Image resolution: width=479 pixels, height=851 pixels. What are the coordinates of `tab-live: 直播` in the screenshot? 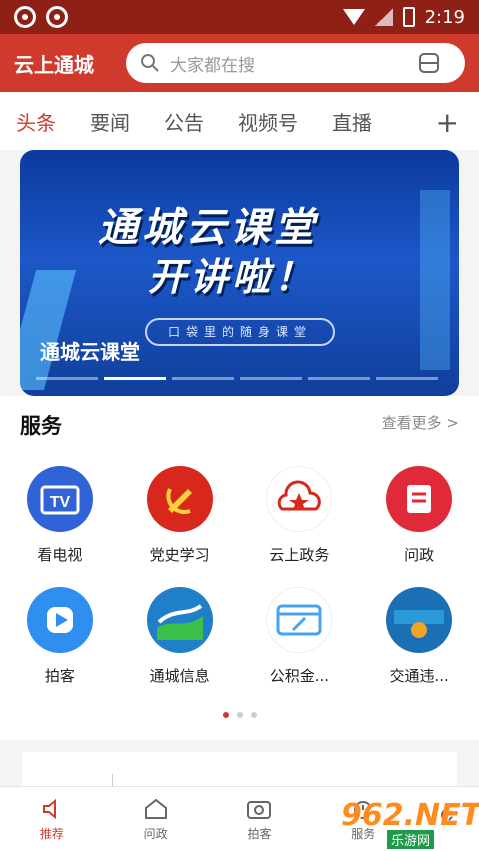 It's located at (352, 121).